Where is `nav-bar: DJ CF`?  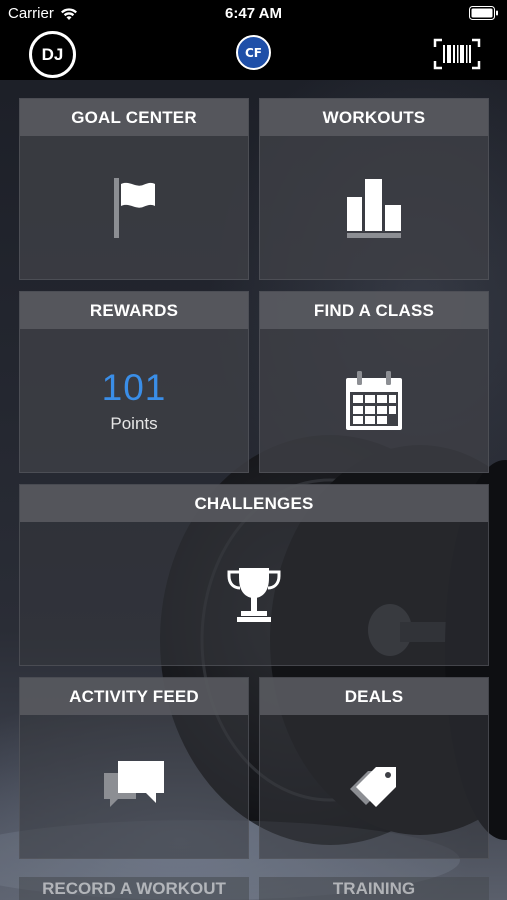
nav-bar: DJ CF is located at coordinates (253, 54).